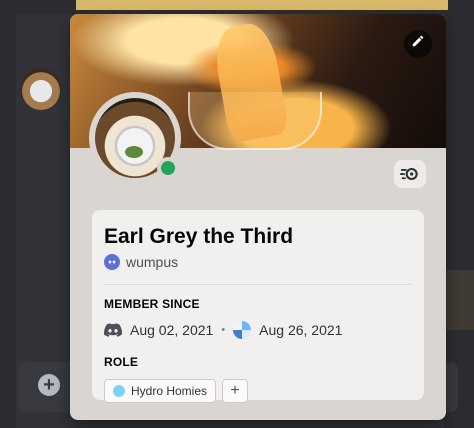 The height and width of the screenshot is (428, 474). Describe the element at coordinates (8, 221) in the screenshot. I see `background-left-rail` at that location.